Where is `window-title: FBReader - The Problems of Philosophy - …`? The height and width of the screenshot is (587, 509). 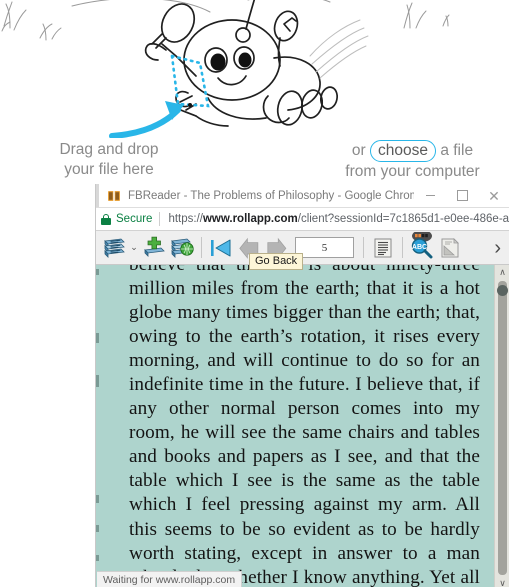 window-title: FBReader - The Problems of Philosophy - … is located at coordinates (271, 195).